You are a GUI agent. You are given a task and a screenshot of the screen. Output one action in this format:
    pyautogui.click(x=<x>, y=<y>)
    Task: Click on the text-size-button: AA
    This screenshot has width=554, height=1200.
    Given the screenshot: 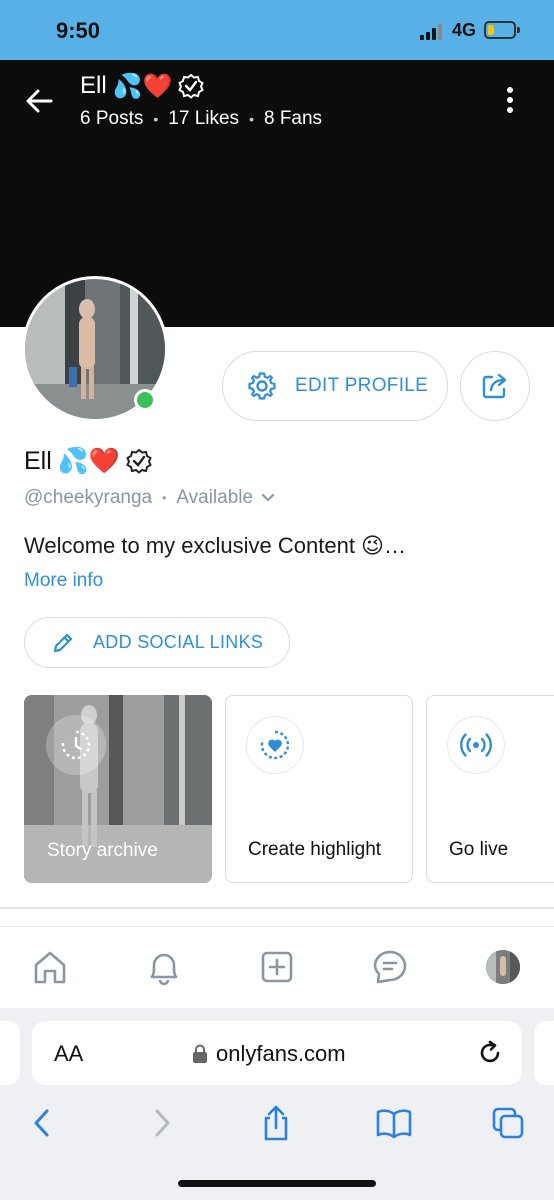 What is the action you would take?
    pyautogui.click(x=68, y=1054)
    